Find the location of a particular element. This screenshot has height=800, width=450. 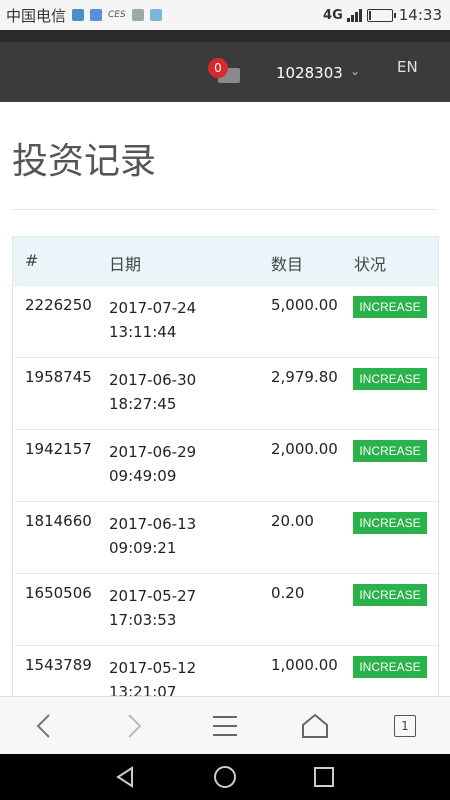

forward-icon is located at coordinates (135, 726).